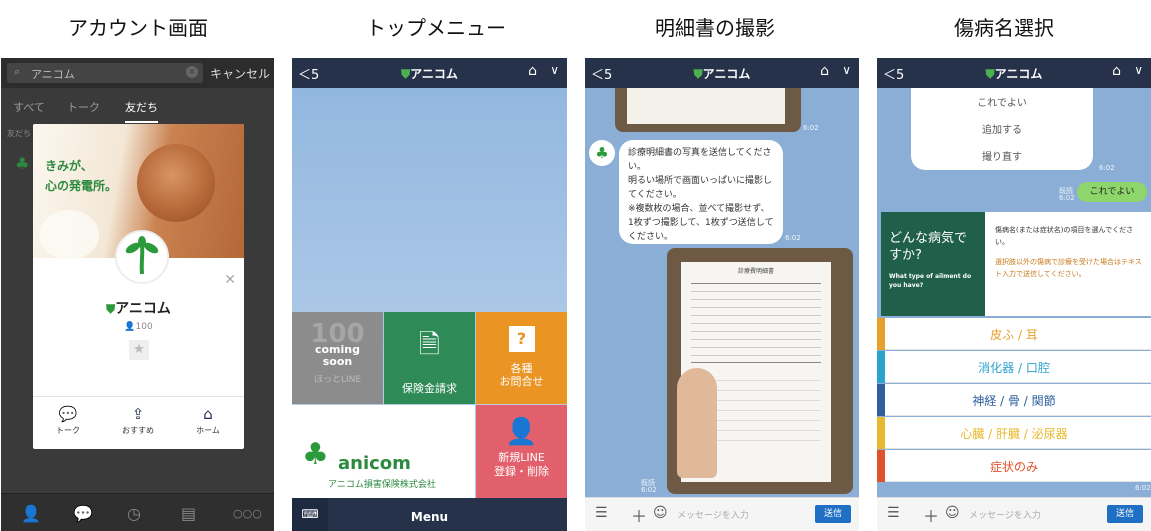 The image size is (1151, 531). I want to click on filter-tabs: すべて トーク 友だち, so click(137, 106).